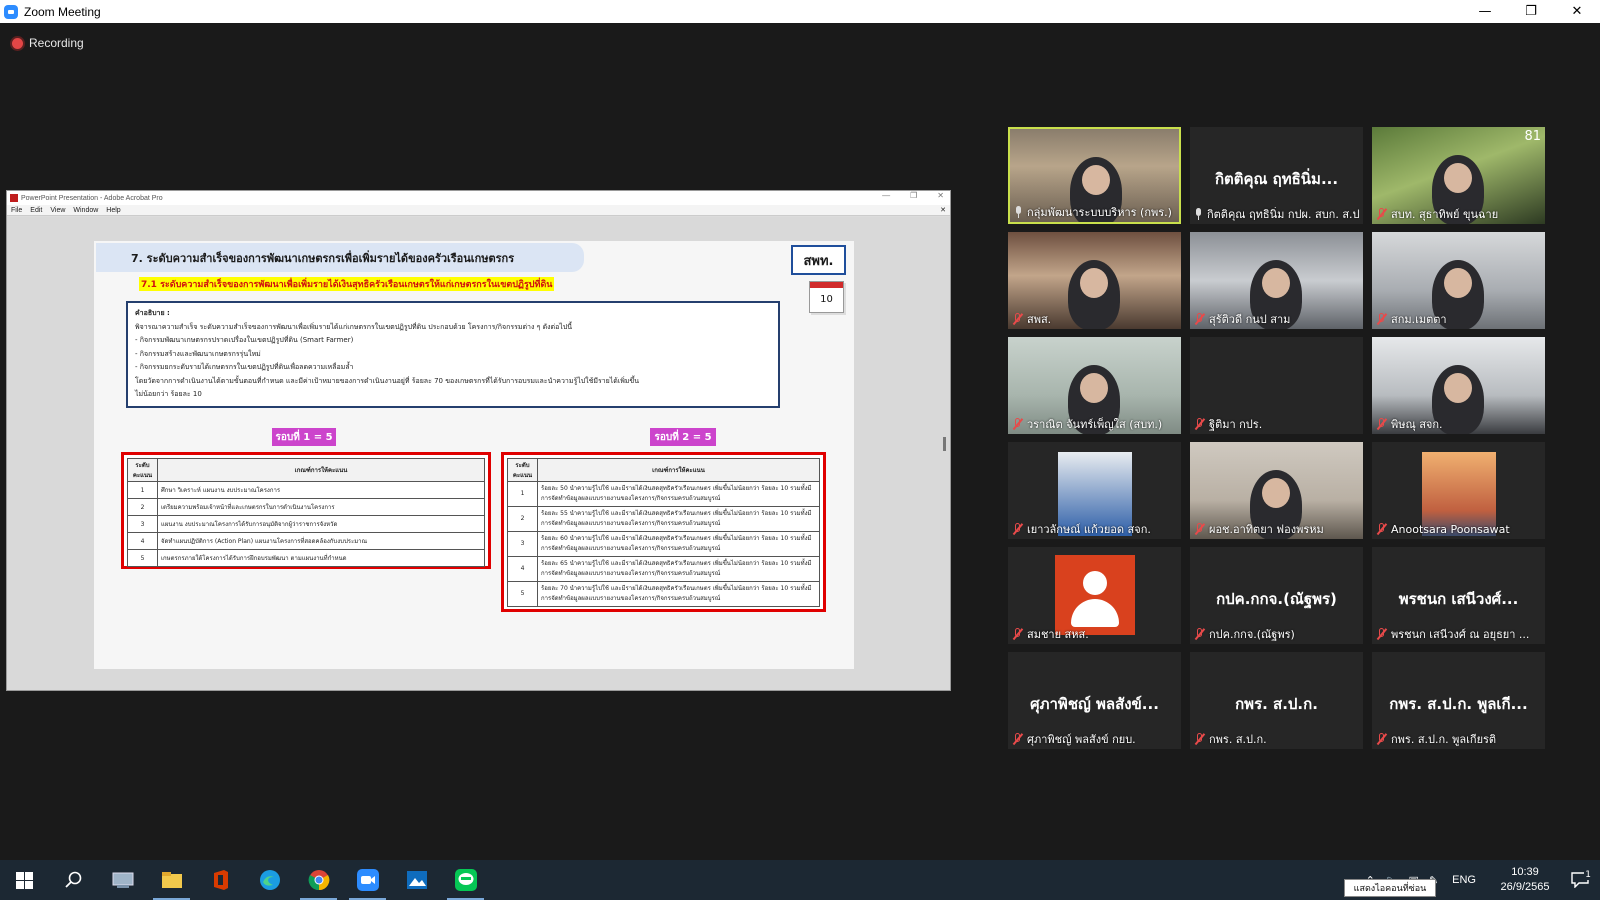 The image size is (1600, 900). Describe the element at coordinates (886, 195) in the screenshot. I see `acrobat-minimize-icon: —` at that location.